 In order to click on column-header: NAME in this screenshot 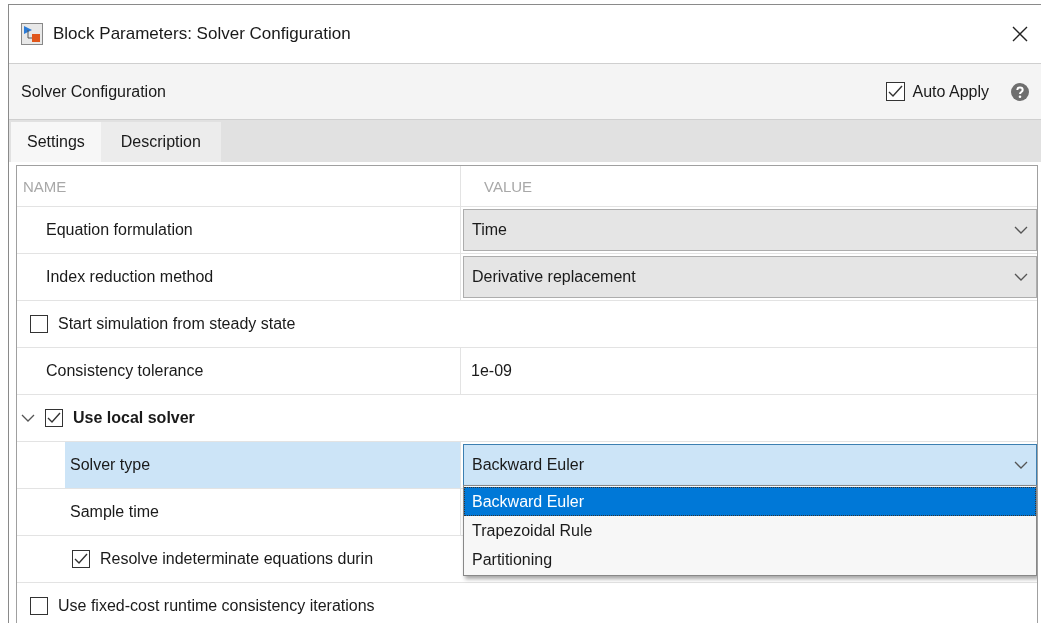, I will do `click(45, 186)`.